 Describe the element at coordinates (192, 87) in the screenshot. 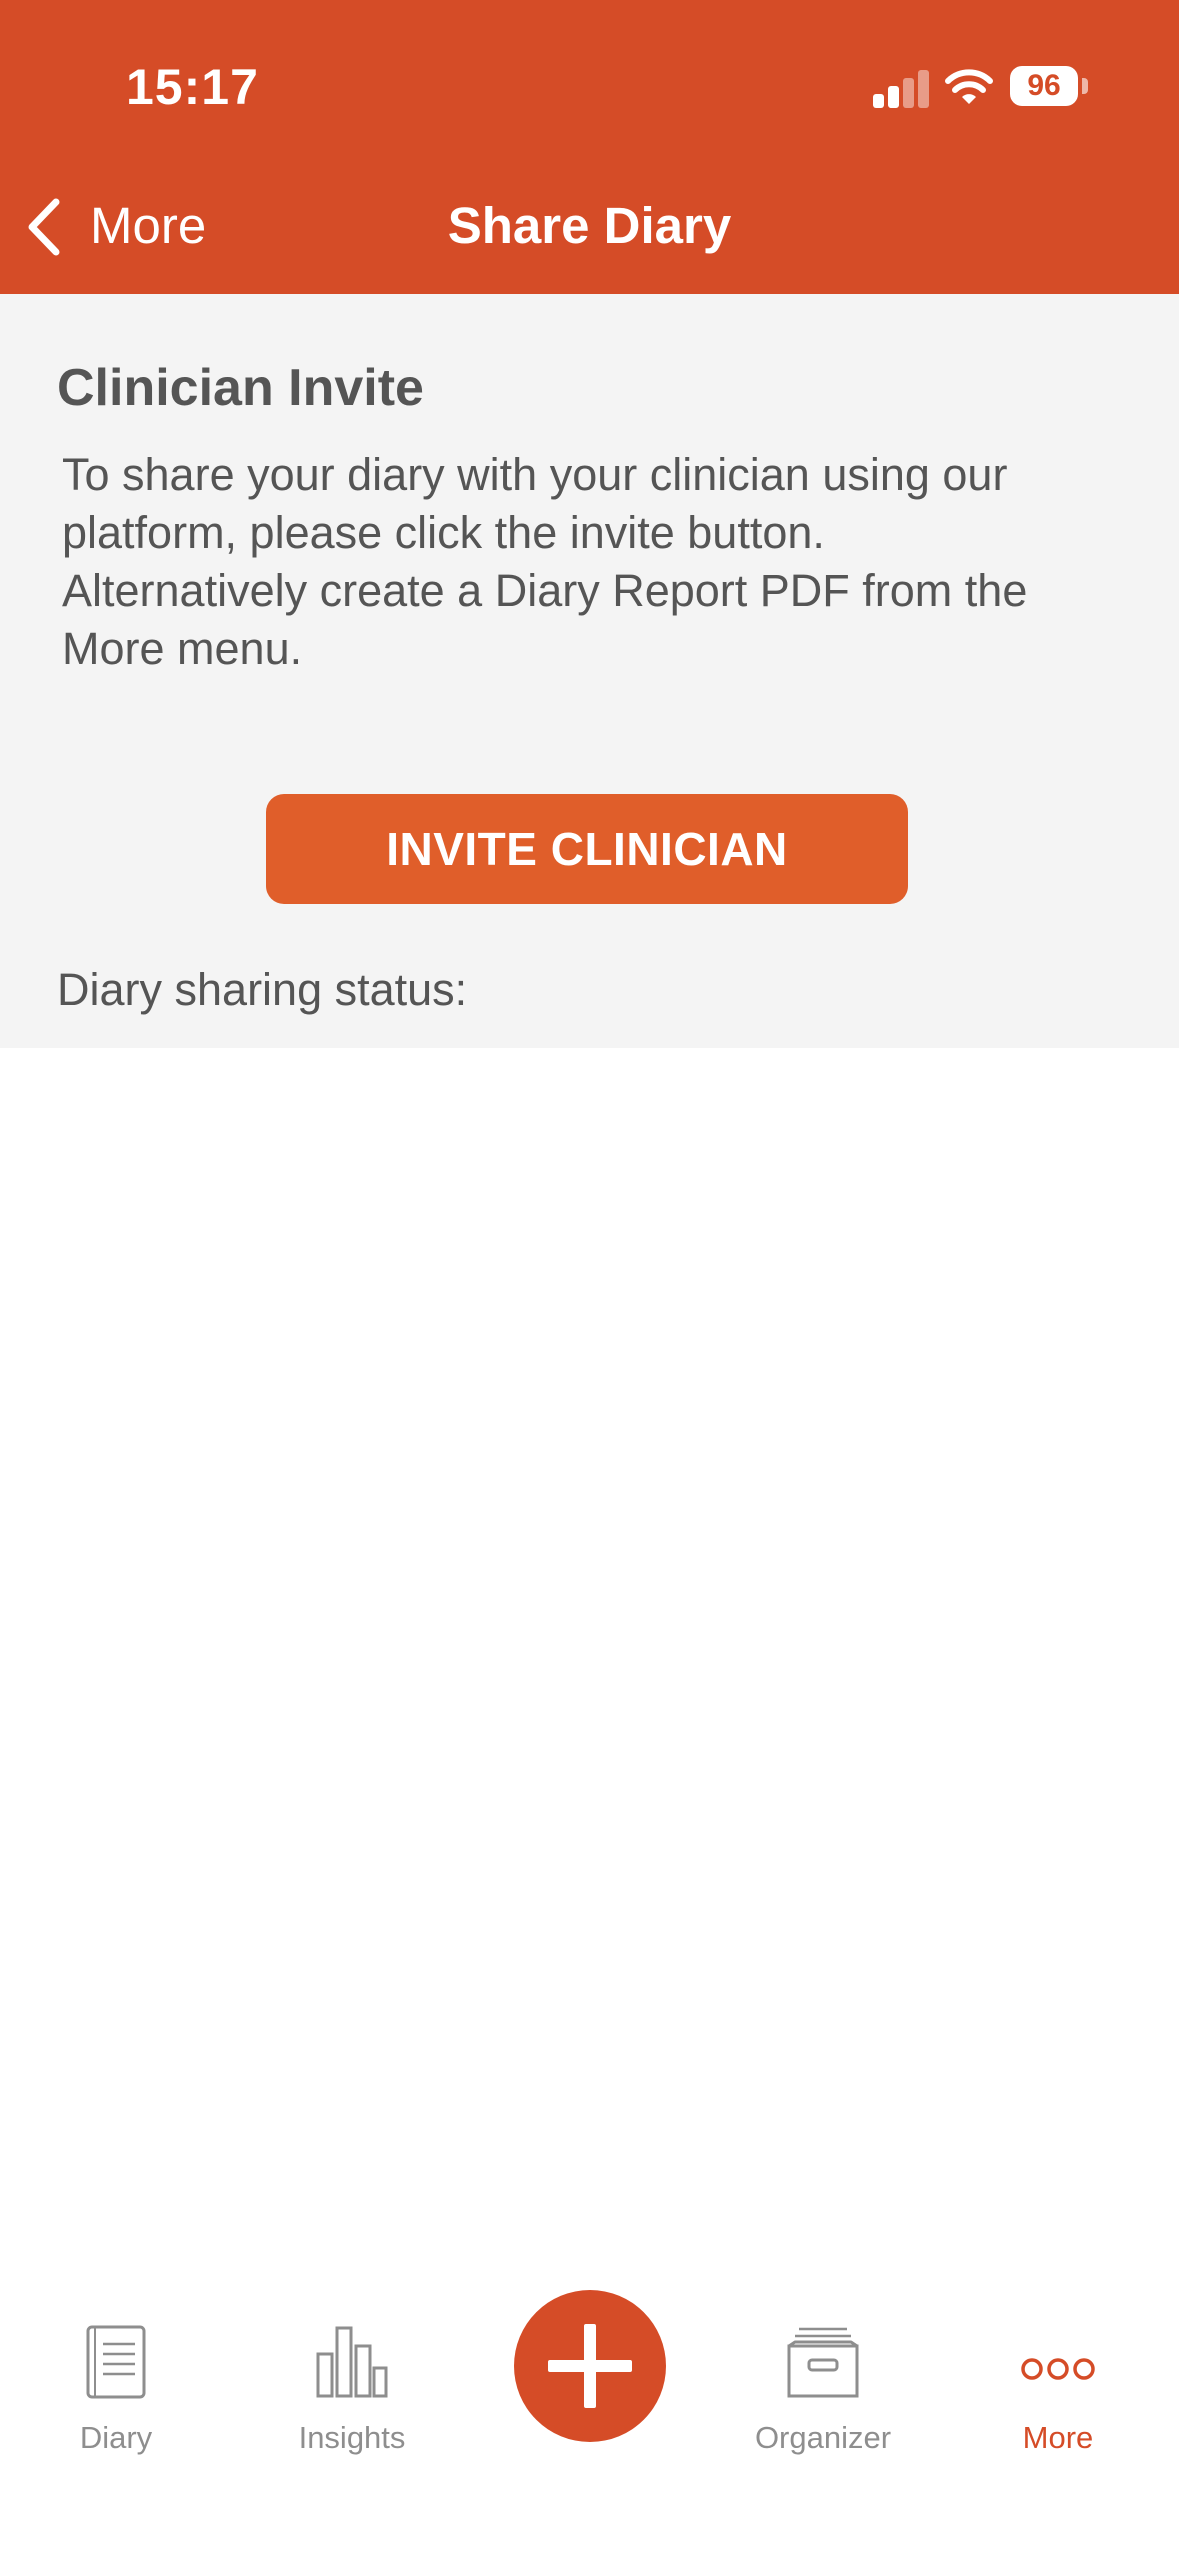

I see `status-time: 15:17` at that location.